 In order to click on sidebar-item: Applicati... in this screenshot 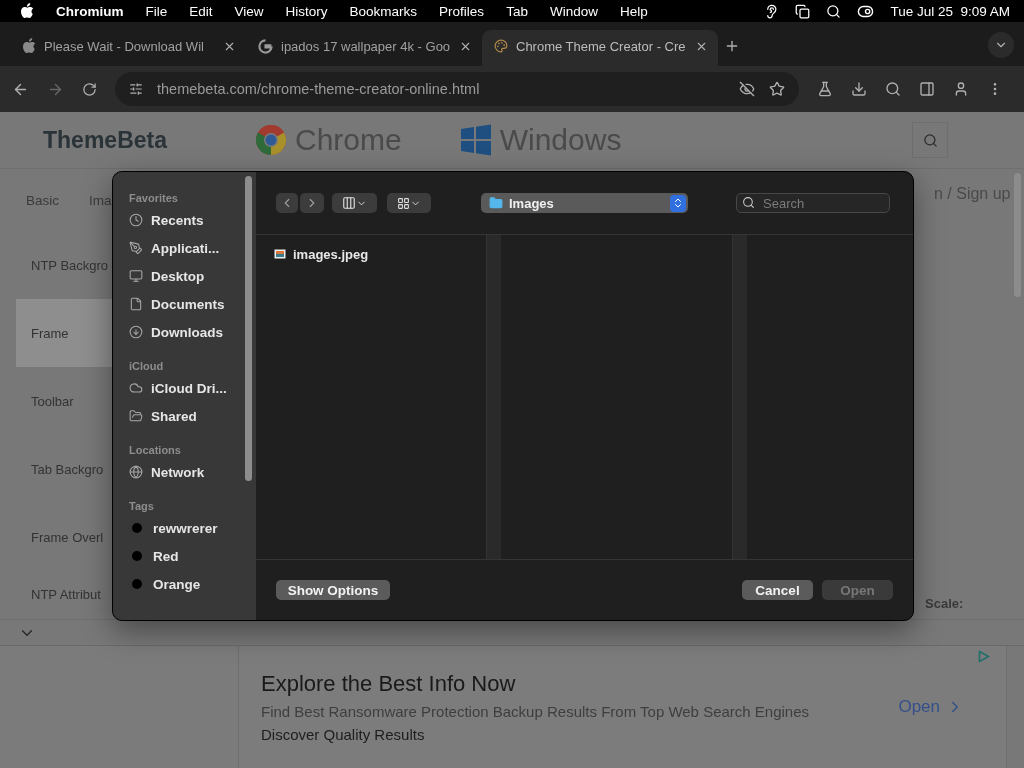, I will do `click(192, 248)`.